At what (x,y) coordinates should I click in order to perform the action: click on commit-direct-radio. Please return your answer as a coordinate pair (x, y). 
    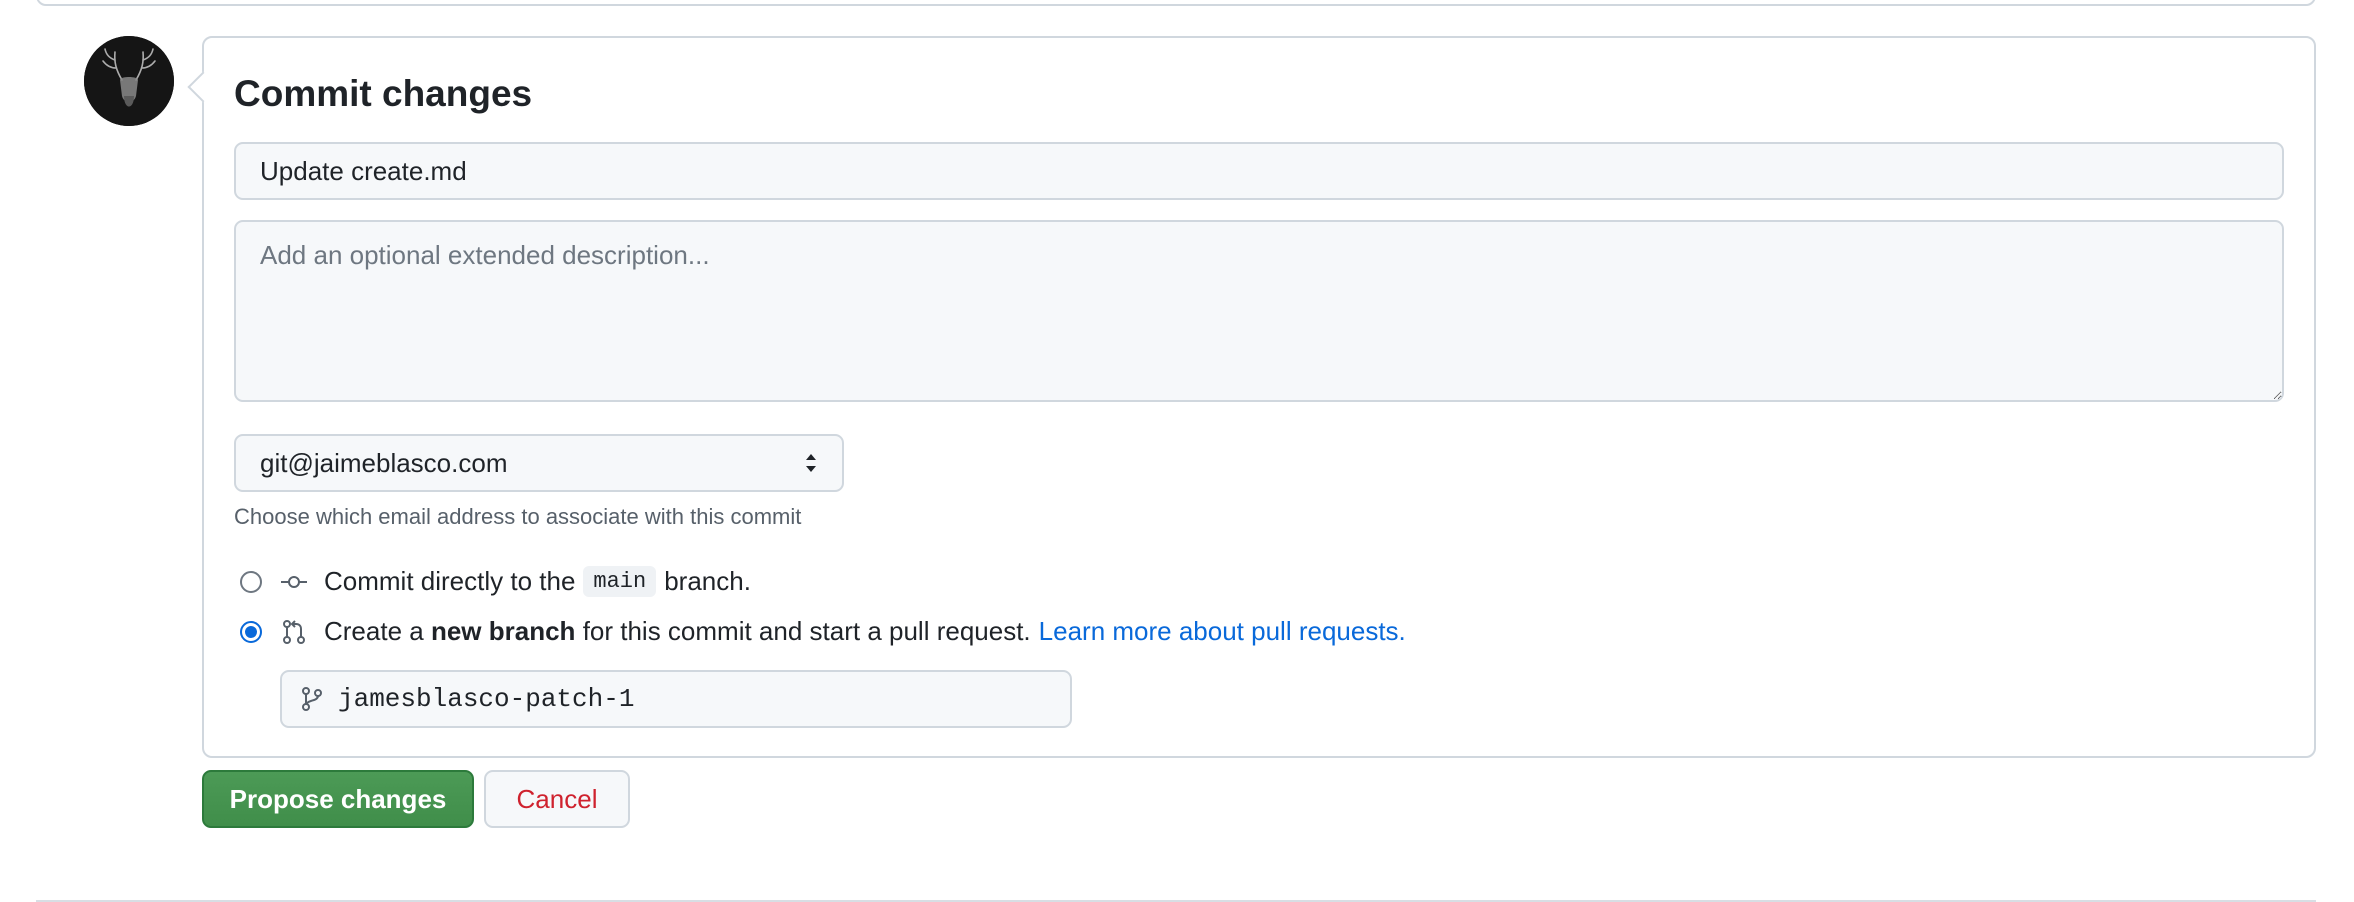
    Looking at the image, I should click on (251, 581).